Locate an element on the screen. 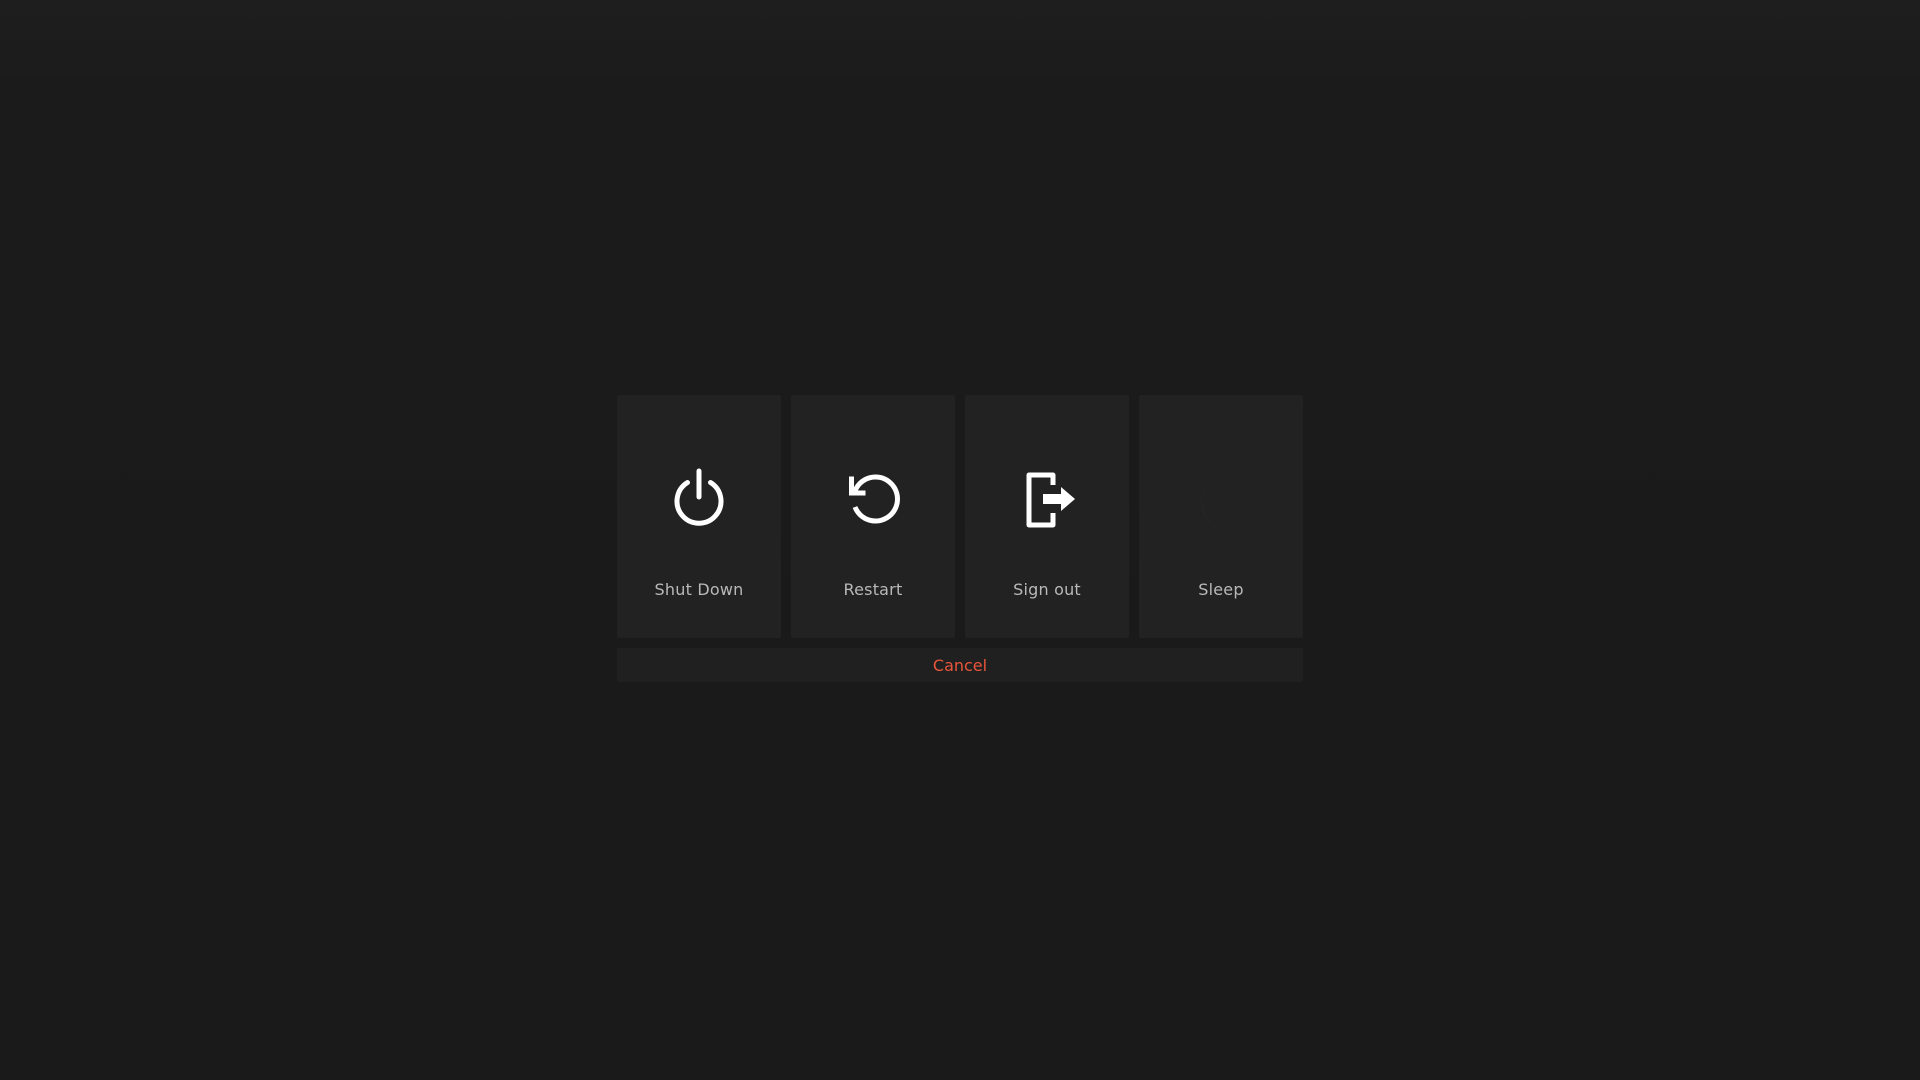 Image resolution: width=1920 pixels, height=1080 pixels. power-dialog: Shut Down Restart Sign out Sleep Cancel is located at coordinates (960, 538).